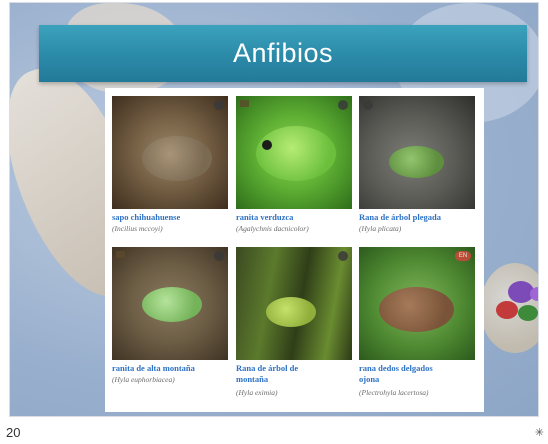  What do you see at coordinates (13, 432) in the screenshot?
I see `slide-number: 20` at bounding box center [13, 432].